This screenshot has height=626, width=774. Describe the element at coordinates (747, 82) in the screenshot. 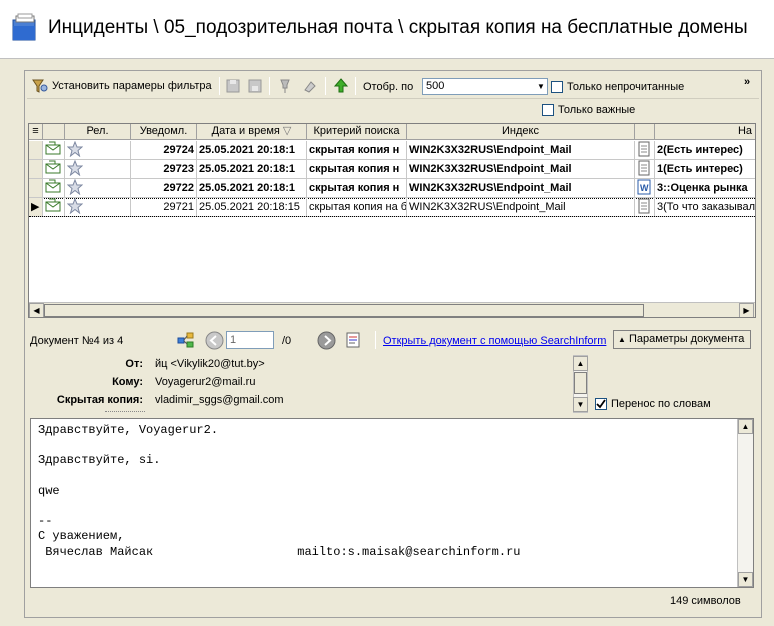

I see `toolbar-more-button: »` at that location.